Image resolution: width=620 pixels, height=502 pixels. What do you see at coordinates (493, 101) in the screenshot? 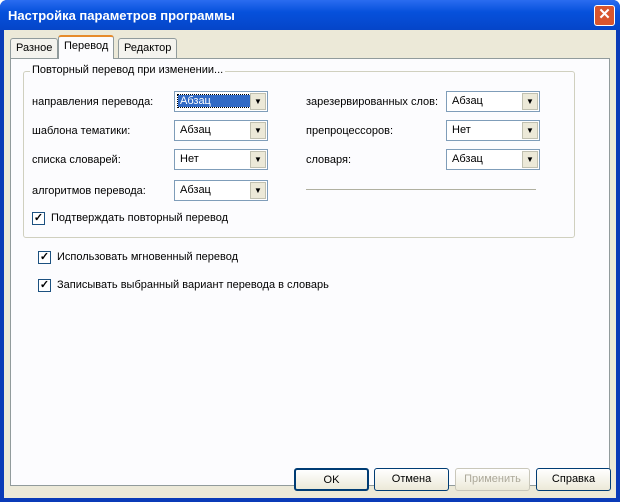
I see `combo-reserved: Абзац ▼` at bounding box center [493, 101].